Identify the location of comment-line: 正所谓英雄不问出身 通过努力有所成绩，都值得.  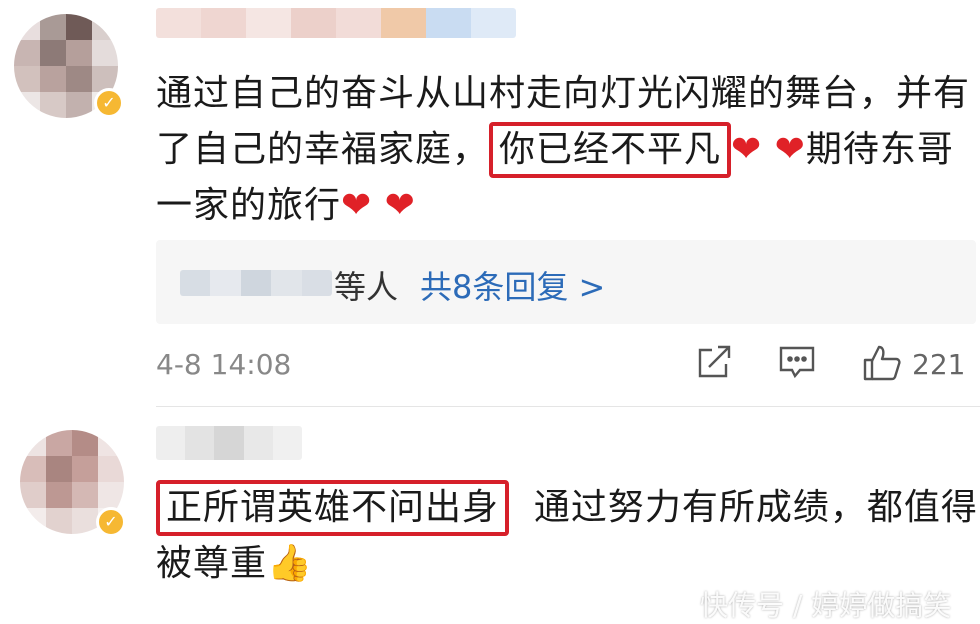
(567, 508).